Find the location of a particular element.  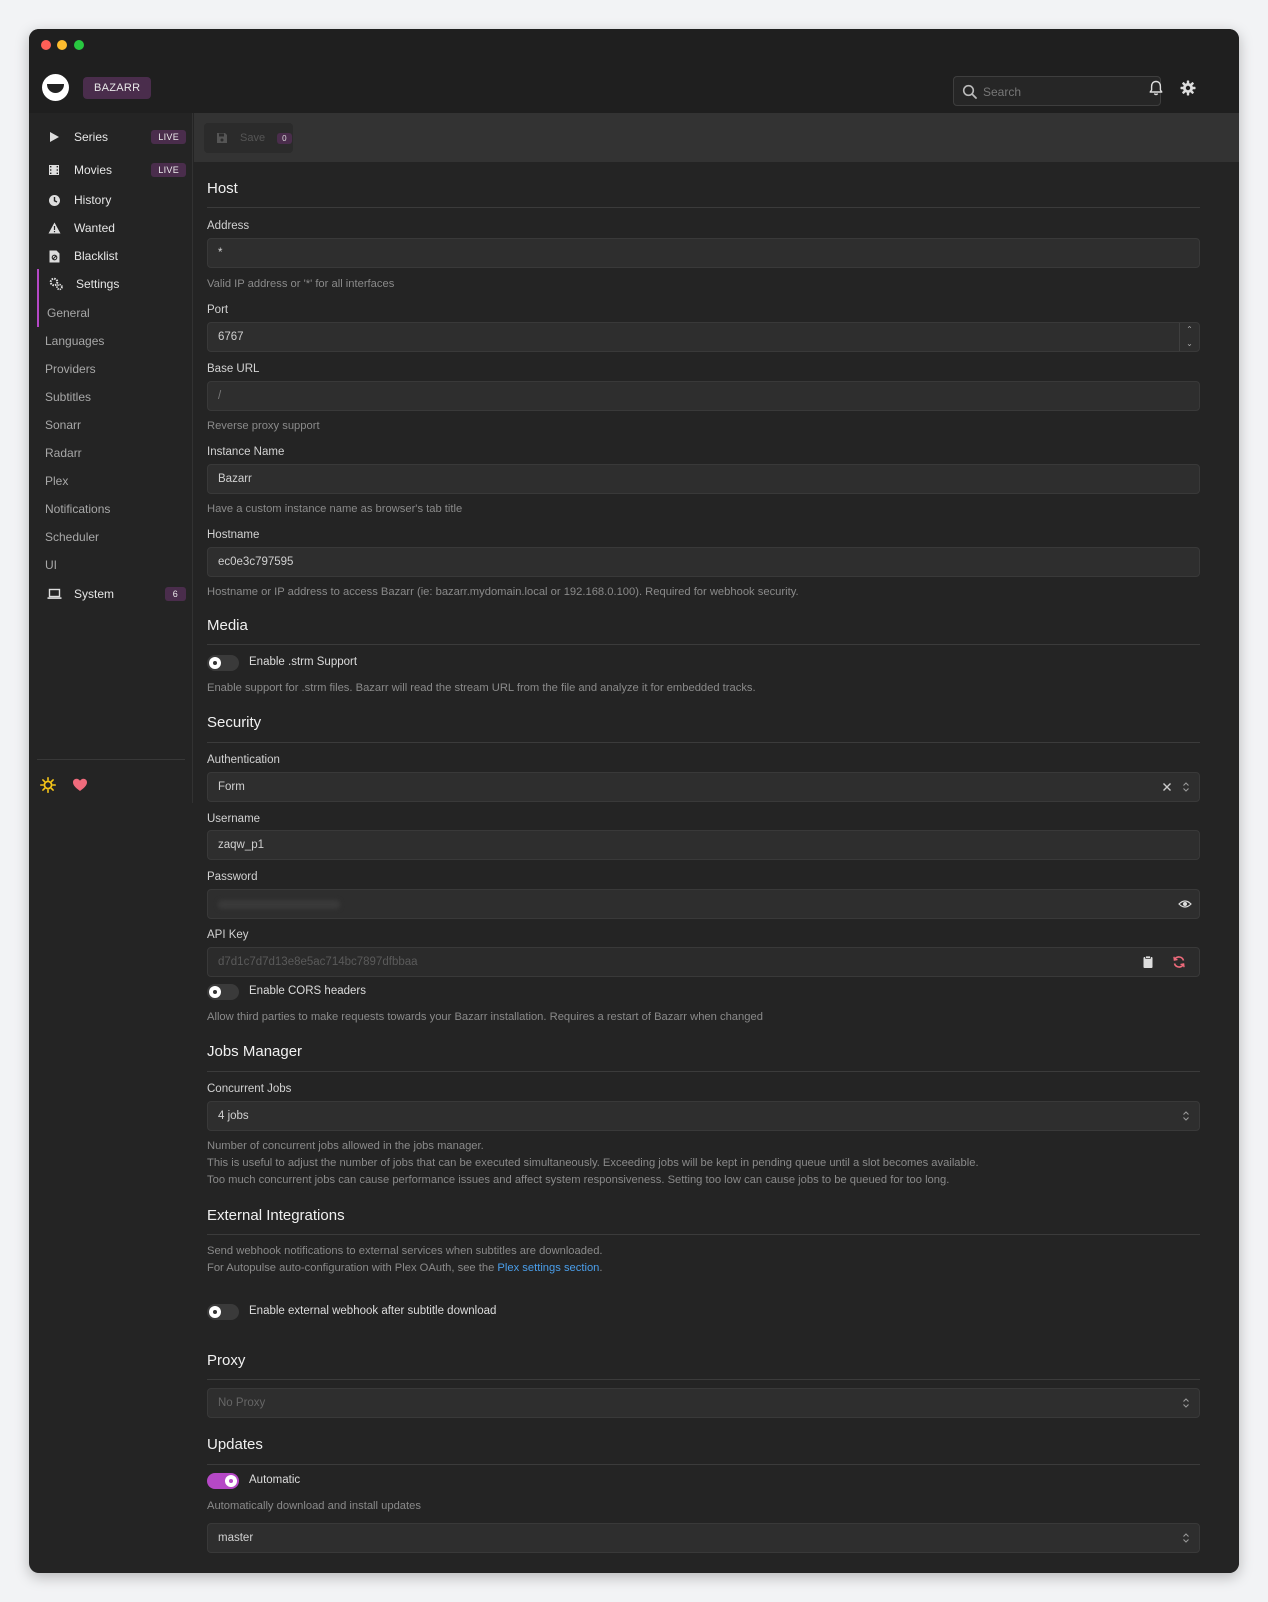

strm-support-toggle is located at coordinates (223, 663).